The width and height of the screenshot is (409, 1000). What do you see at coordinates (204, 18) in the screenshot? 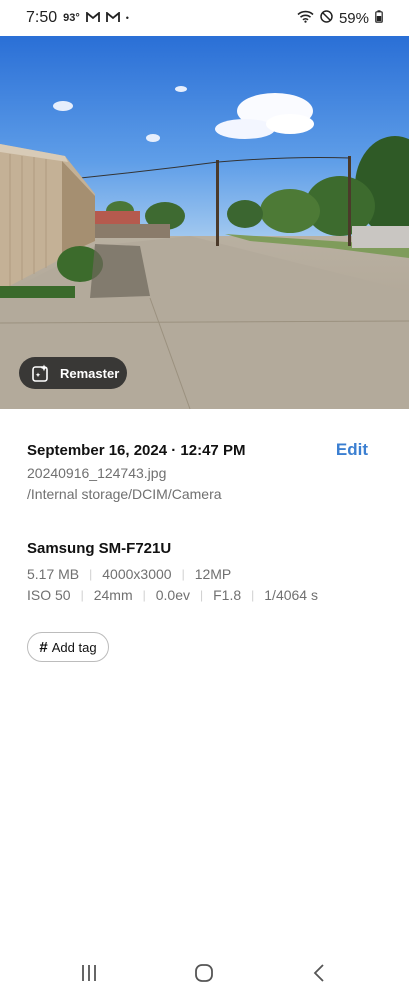
I see `status-bar: 7:50 93° • 59%` at bounding box center [204, 18].